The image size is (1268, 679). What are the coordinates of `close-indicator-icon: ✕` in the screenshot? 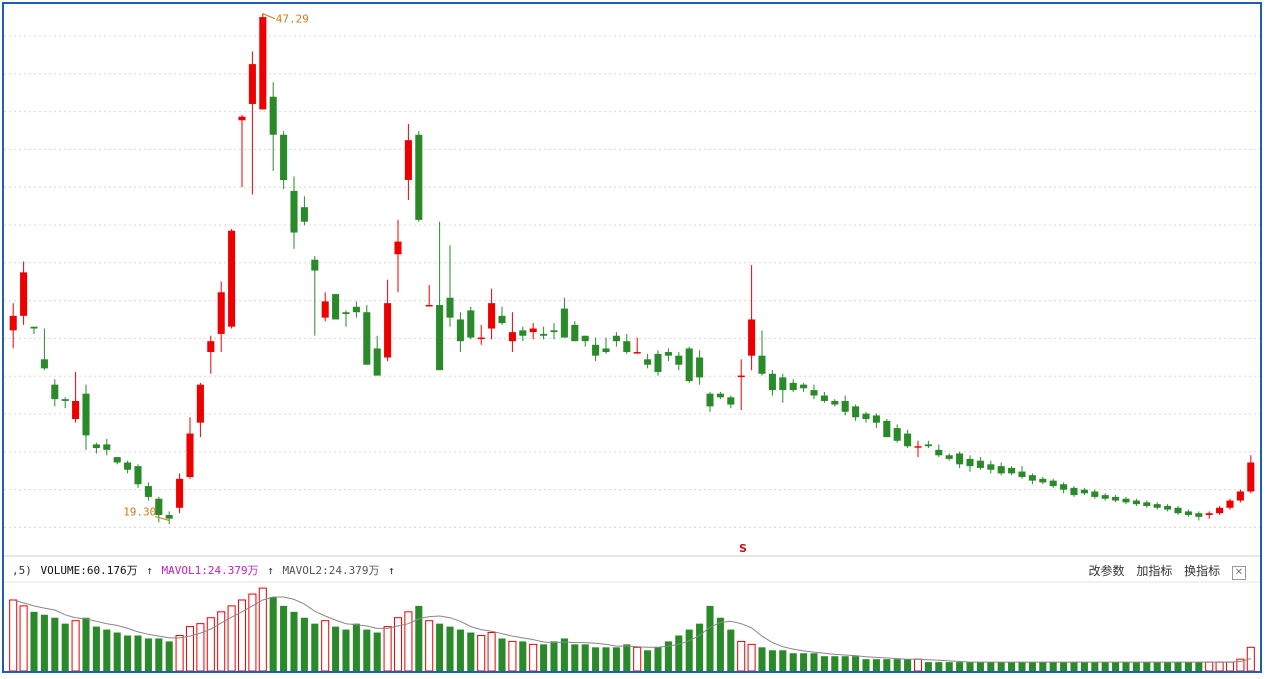 It's located at (1239, 573).